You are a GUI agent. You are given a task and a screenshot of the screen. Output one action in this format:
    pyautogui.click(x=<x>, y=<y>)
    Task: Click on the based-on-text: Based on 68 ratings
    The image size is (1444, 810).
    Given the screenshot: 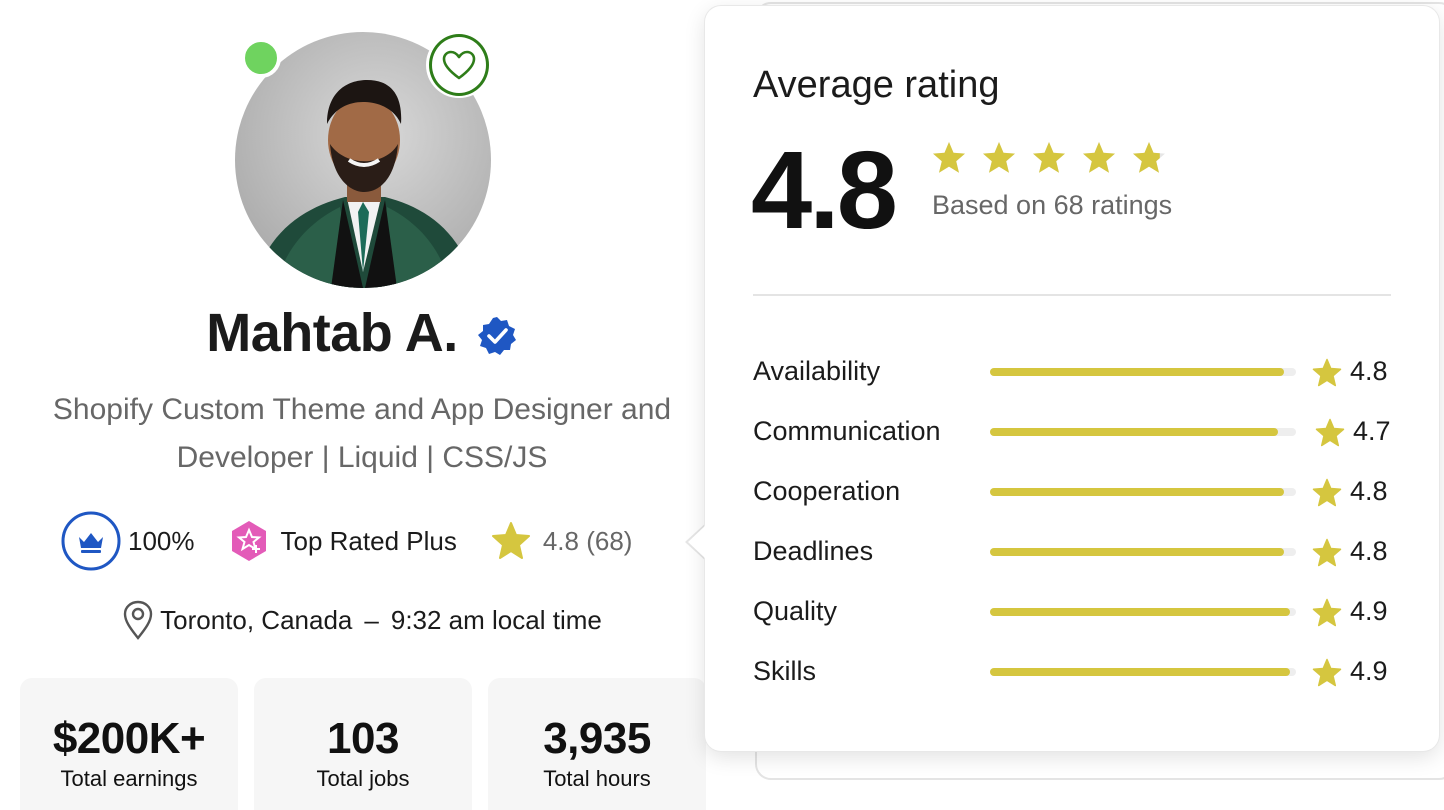 What is the action you would take?
    pyautogui.click(x=1052, y=205)
    